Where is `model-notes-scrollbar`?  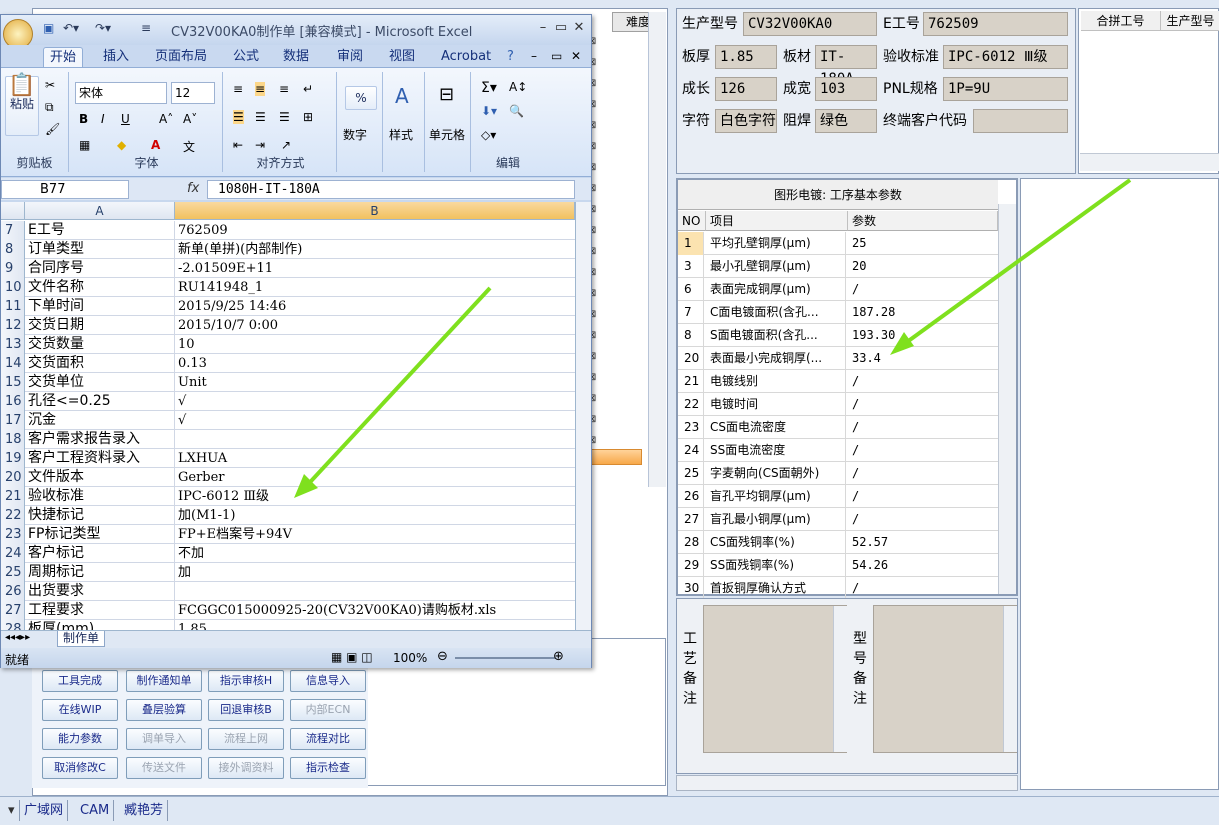 model-notes-scrollbar is located at coordinates (1010, 679).